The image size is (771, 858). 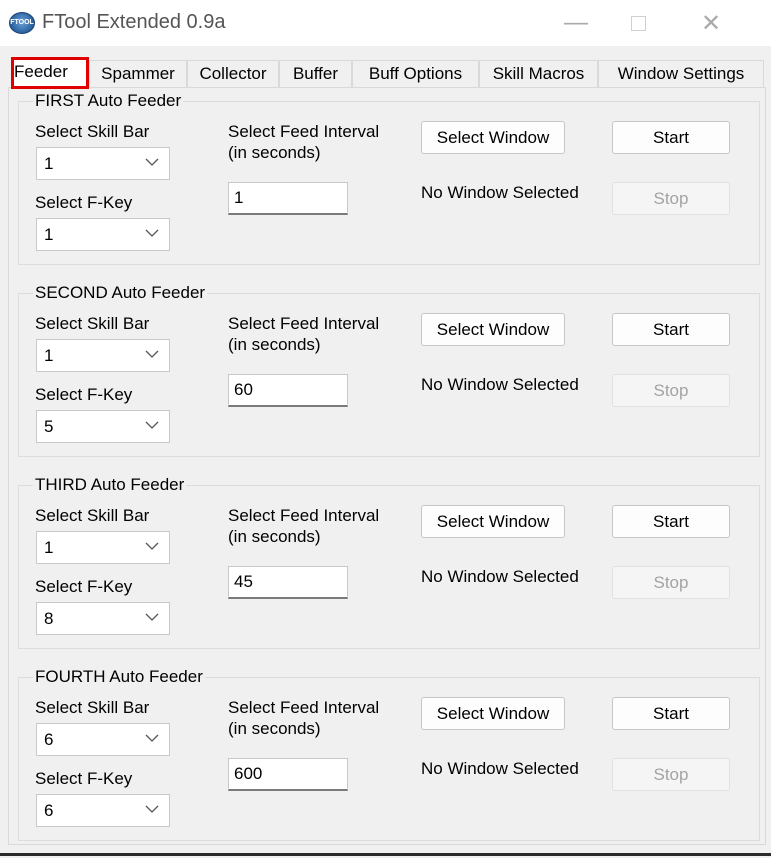 I want to click on fkey-select: 5, so click(x=103, y=426).